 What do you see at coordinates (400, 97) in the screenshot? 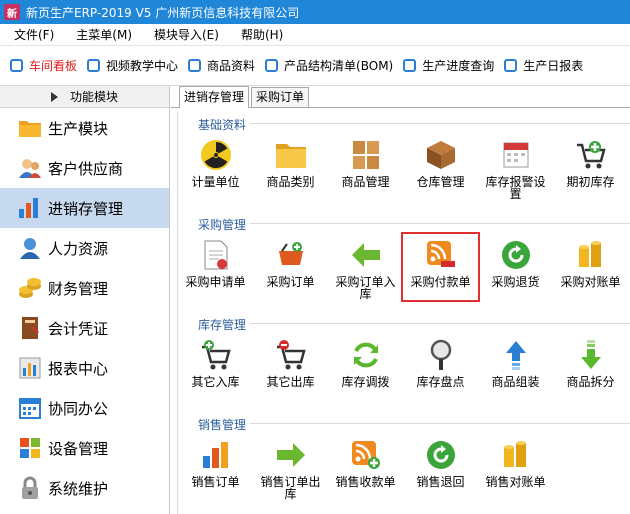
I see `tab-bar: 进销存管理 采购订单` at bounding box center [400, 97].